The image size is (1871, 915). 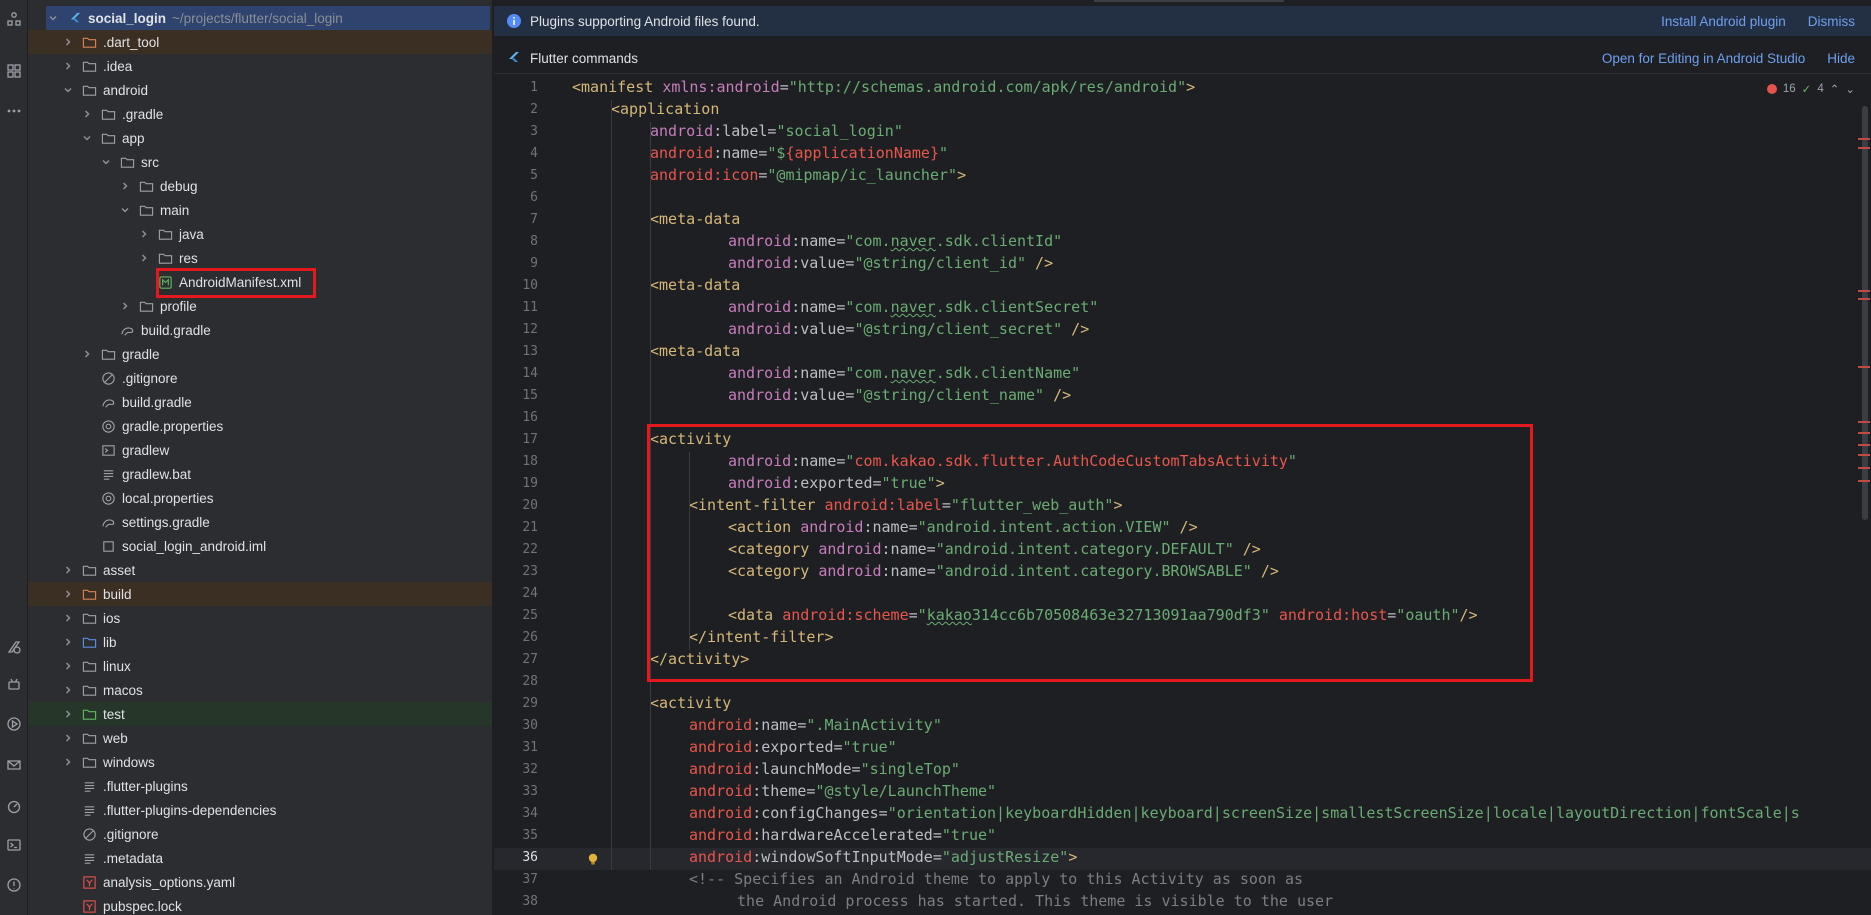 I want to click on line-number: 8, so click(x=516, y=241).